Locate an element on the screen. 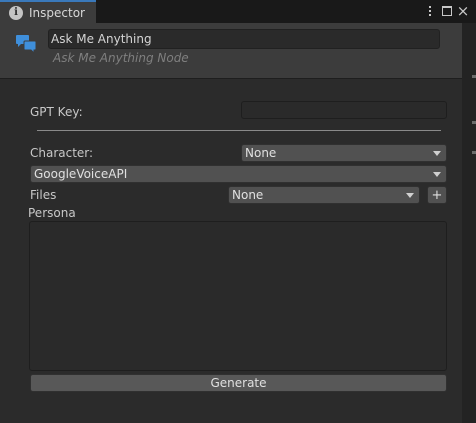 The image size is (476, 423). adjacent-panel-edge is located at coordinates (469, 223).